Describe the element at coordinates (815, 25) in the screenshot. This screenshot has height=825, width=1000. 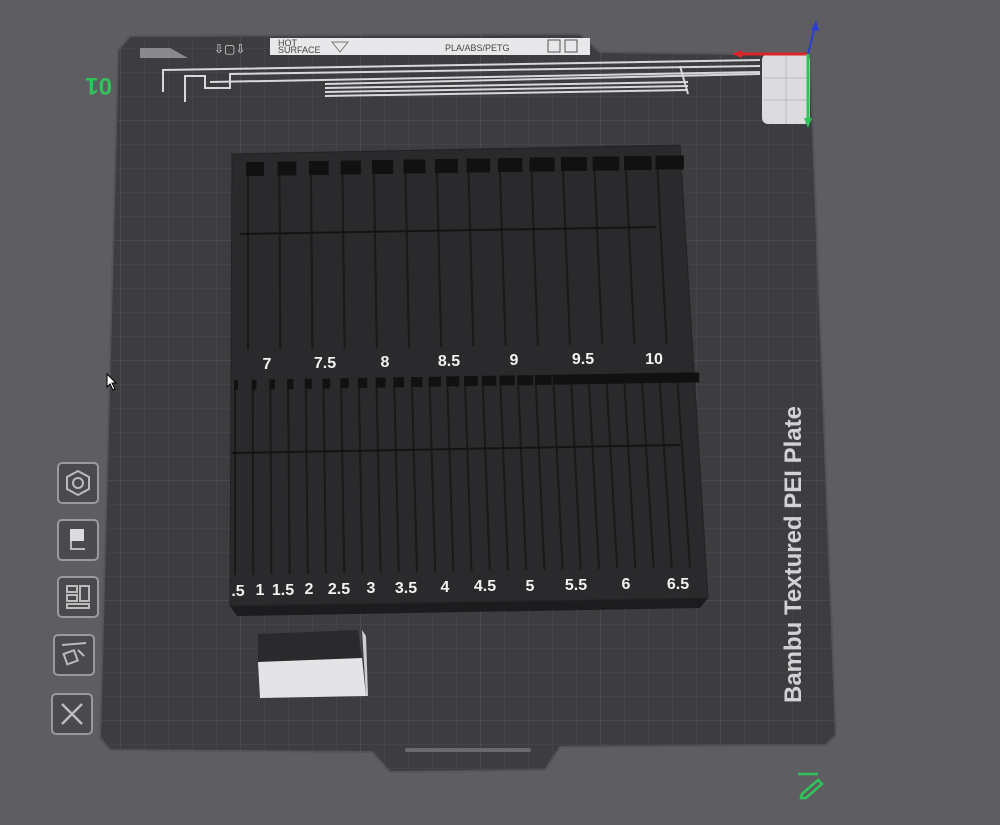
I see `z-axis-arrow-icon` at that location.